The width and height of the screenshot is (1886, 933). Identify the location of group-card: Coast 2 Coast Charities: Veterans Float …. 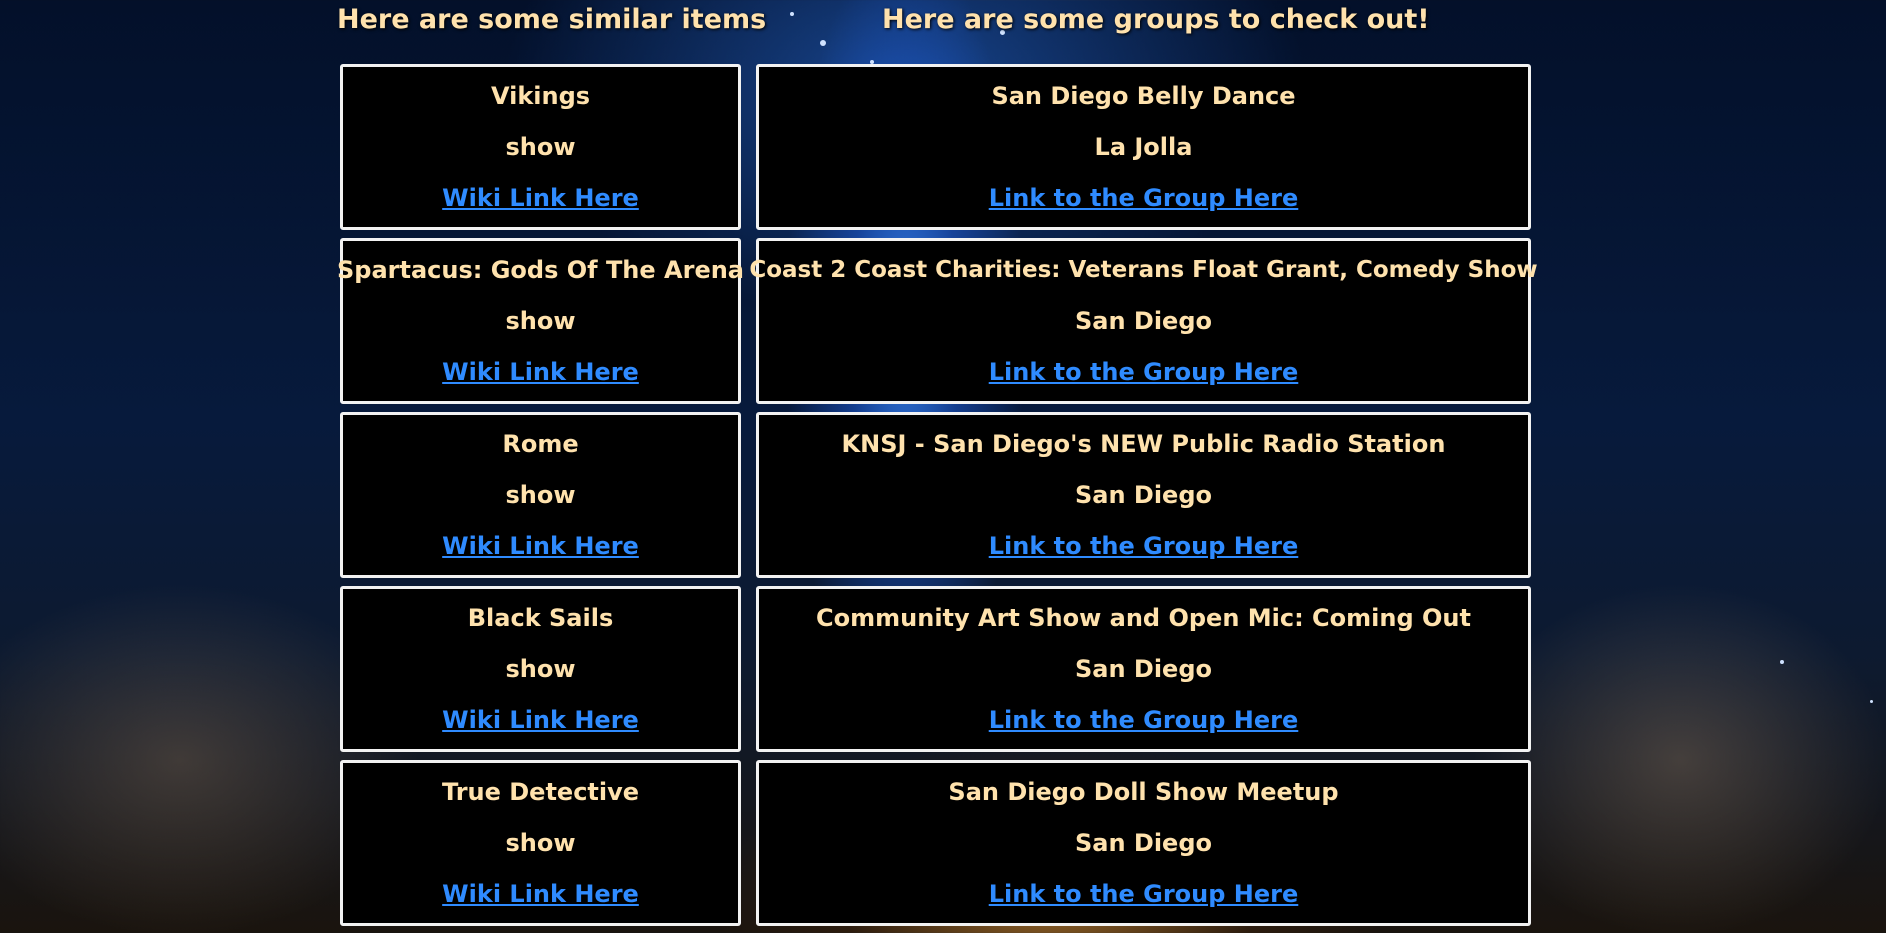
(1143, 321).